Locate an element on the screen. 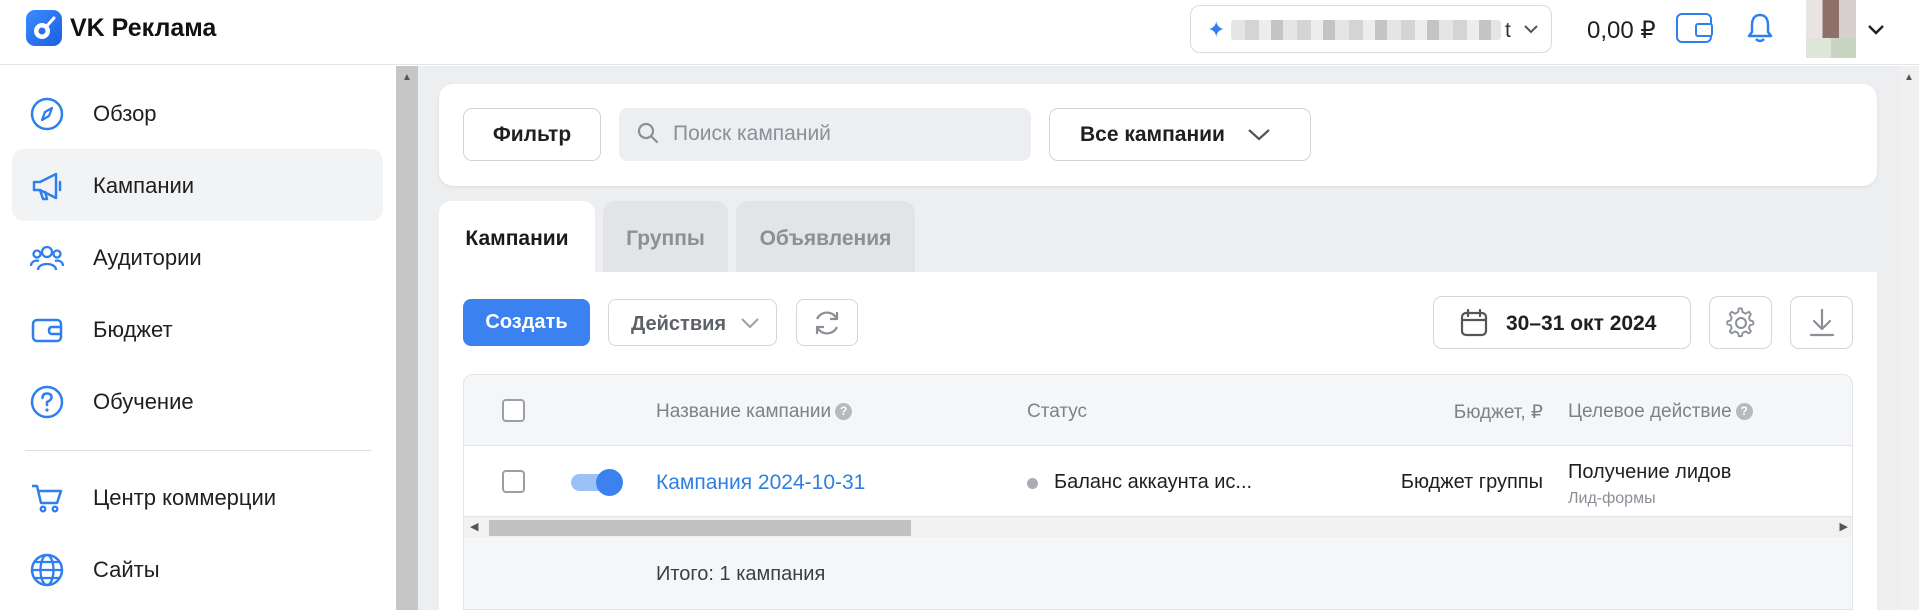 The height and width of the screenshot is (610, 1919). refresh-icon is located at coordinates (827, 323).